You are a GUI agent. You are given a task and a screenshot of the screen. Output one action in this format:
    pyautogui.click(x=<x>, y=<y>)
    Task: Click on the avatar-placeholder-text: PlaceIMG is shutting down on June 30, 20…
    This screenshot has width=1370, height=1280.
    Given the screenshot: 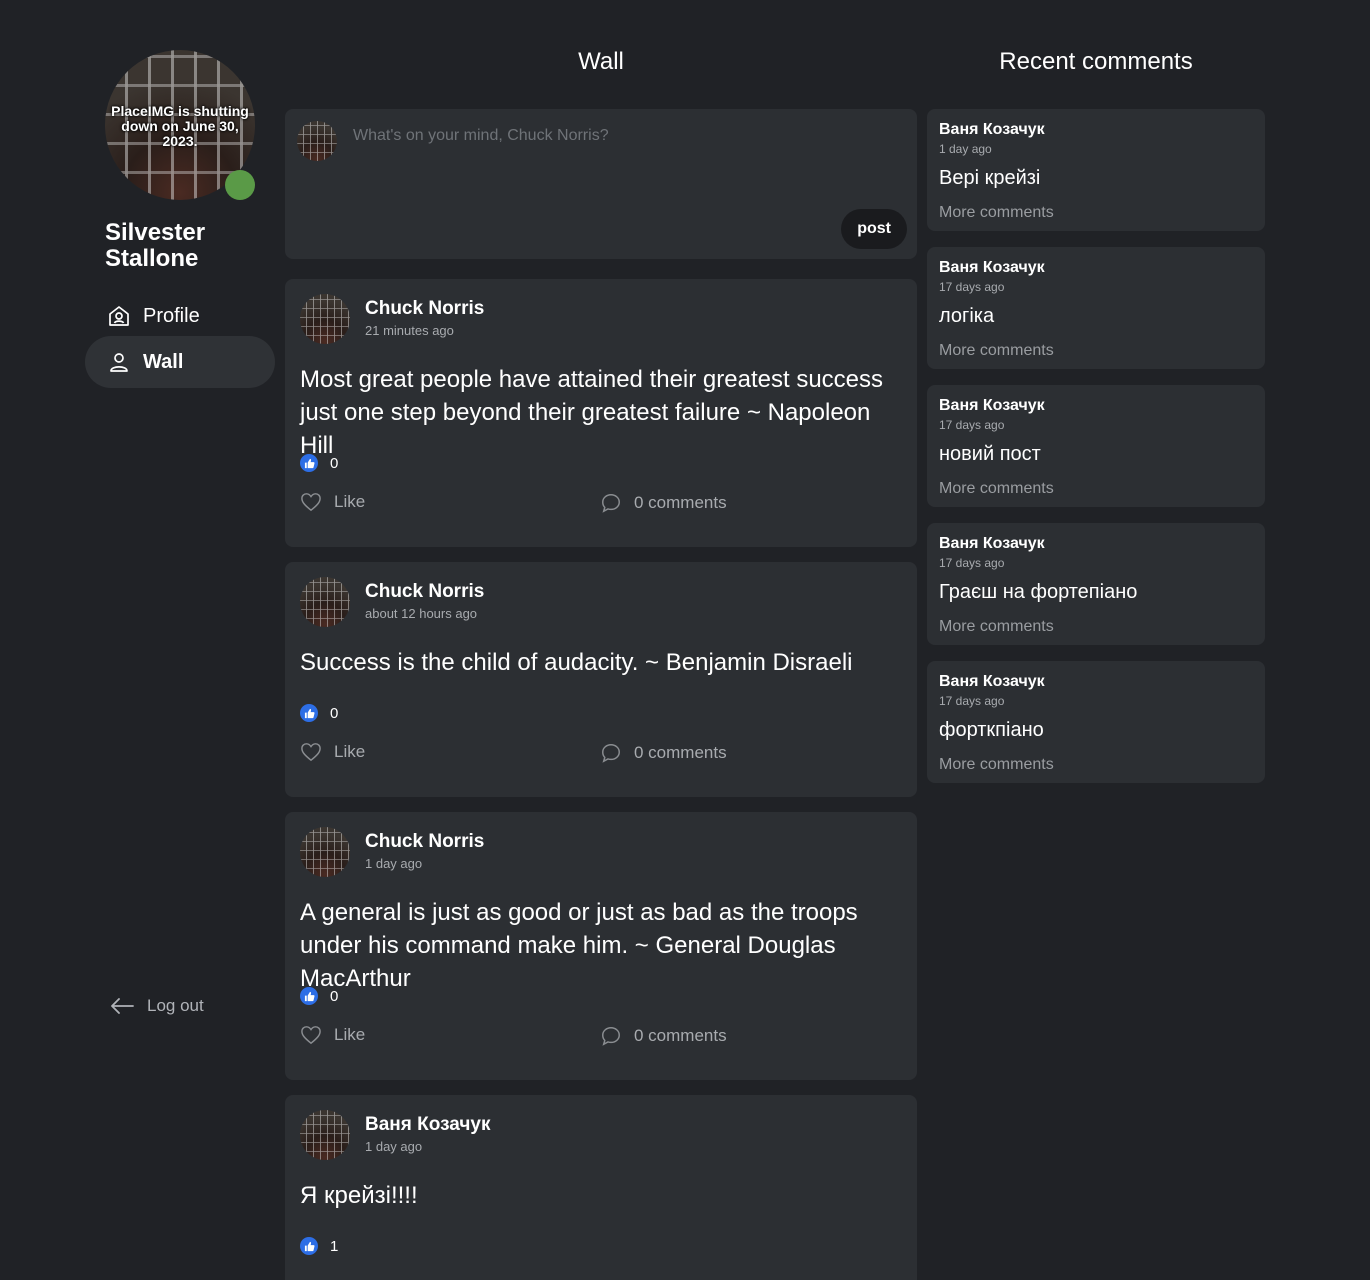 What is the action you would take?
    pyautogui.click(x=180, y=126)
    